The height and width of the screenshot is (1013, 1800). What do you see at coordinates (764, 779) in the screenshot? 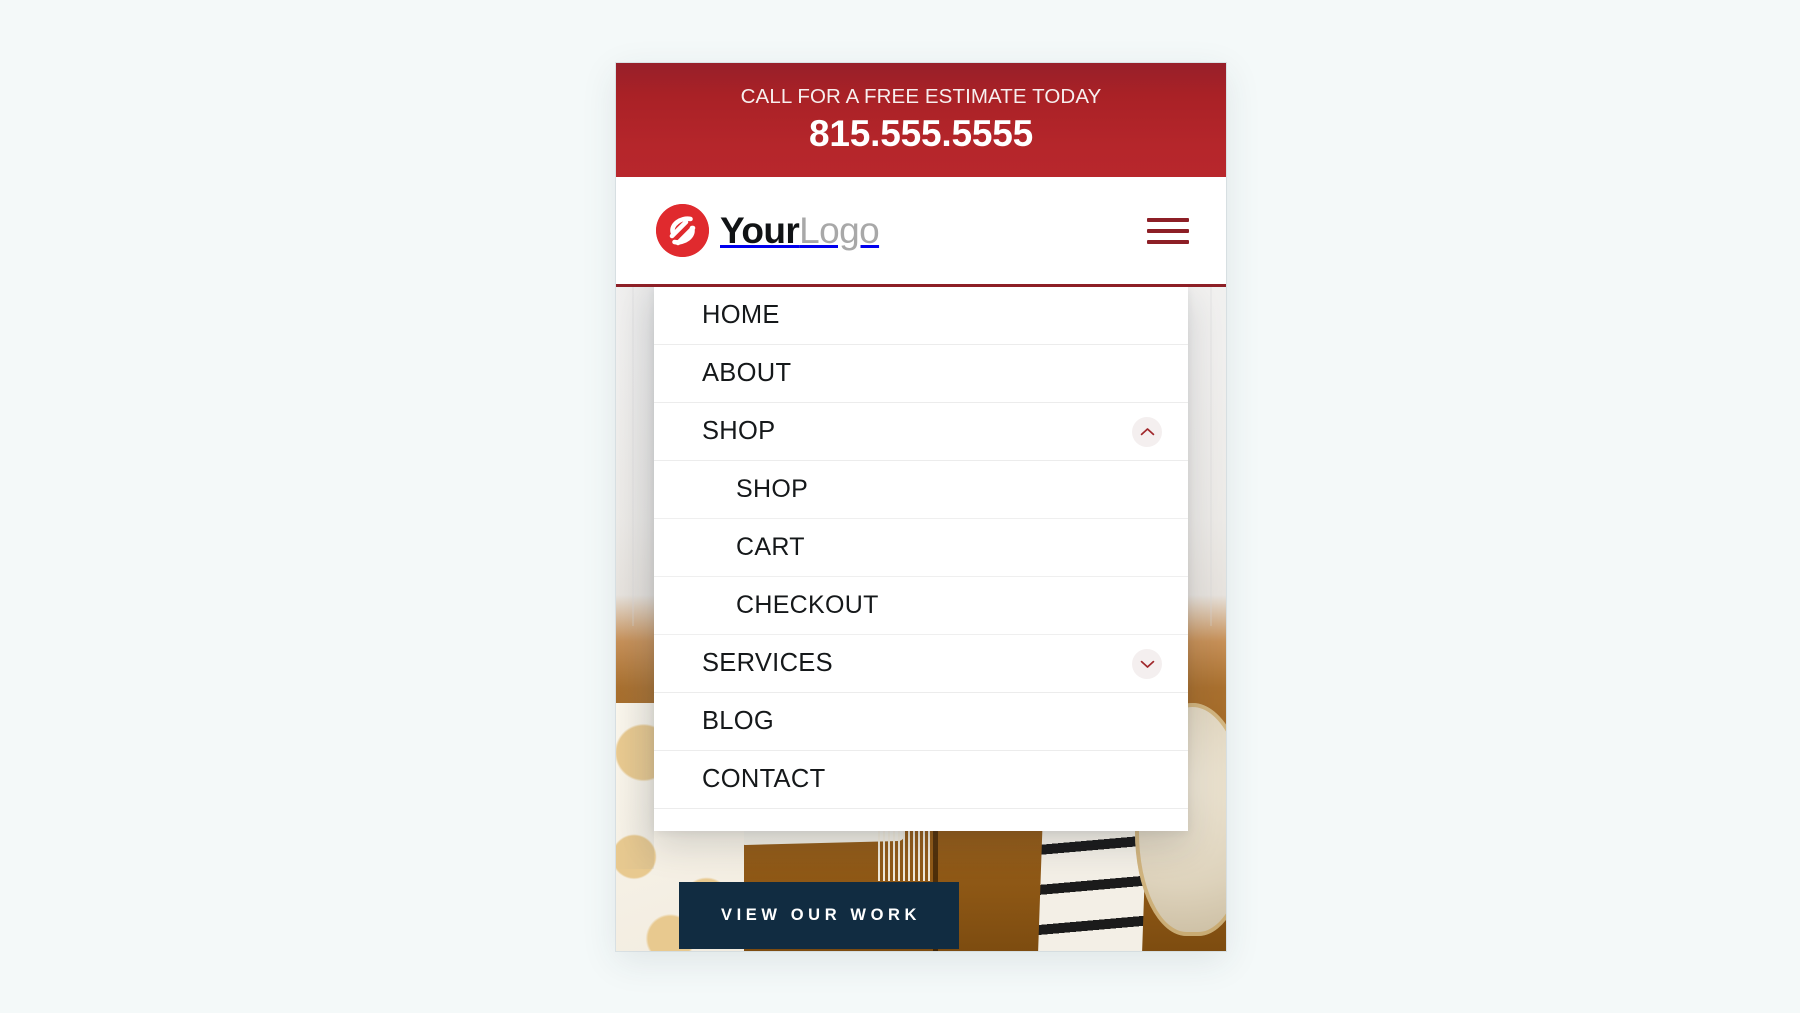
I see `nav-label: CONTACT` at bounding box center [764, 779].